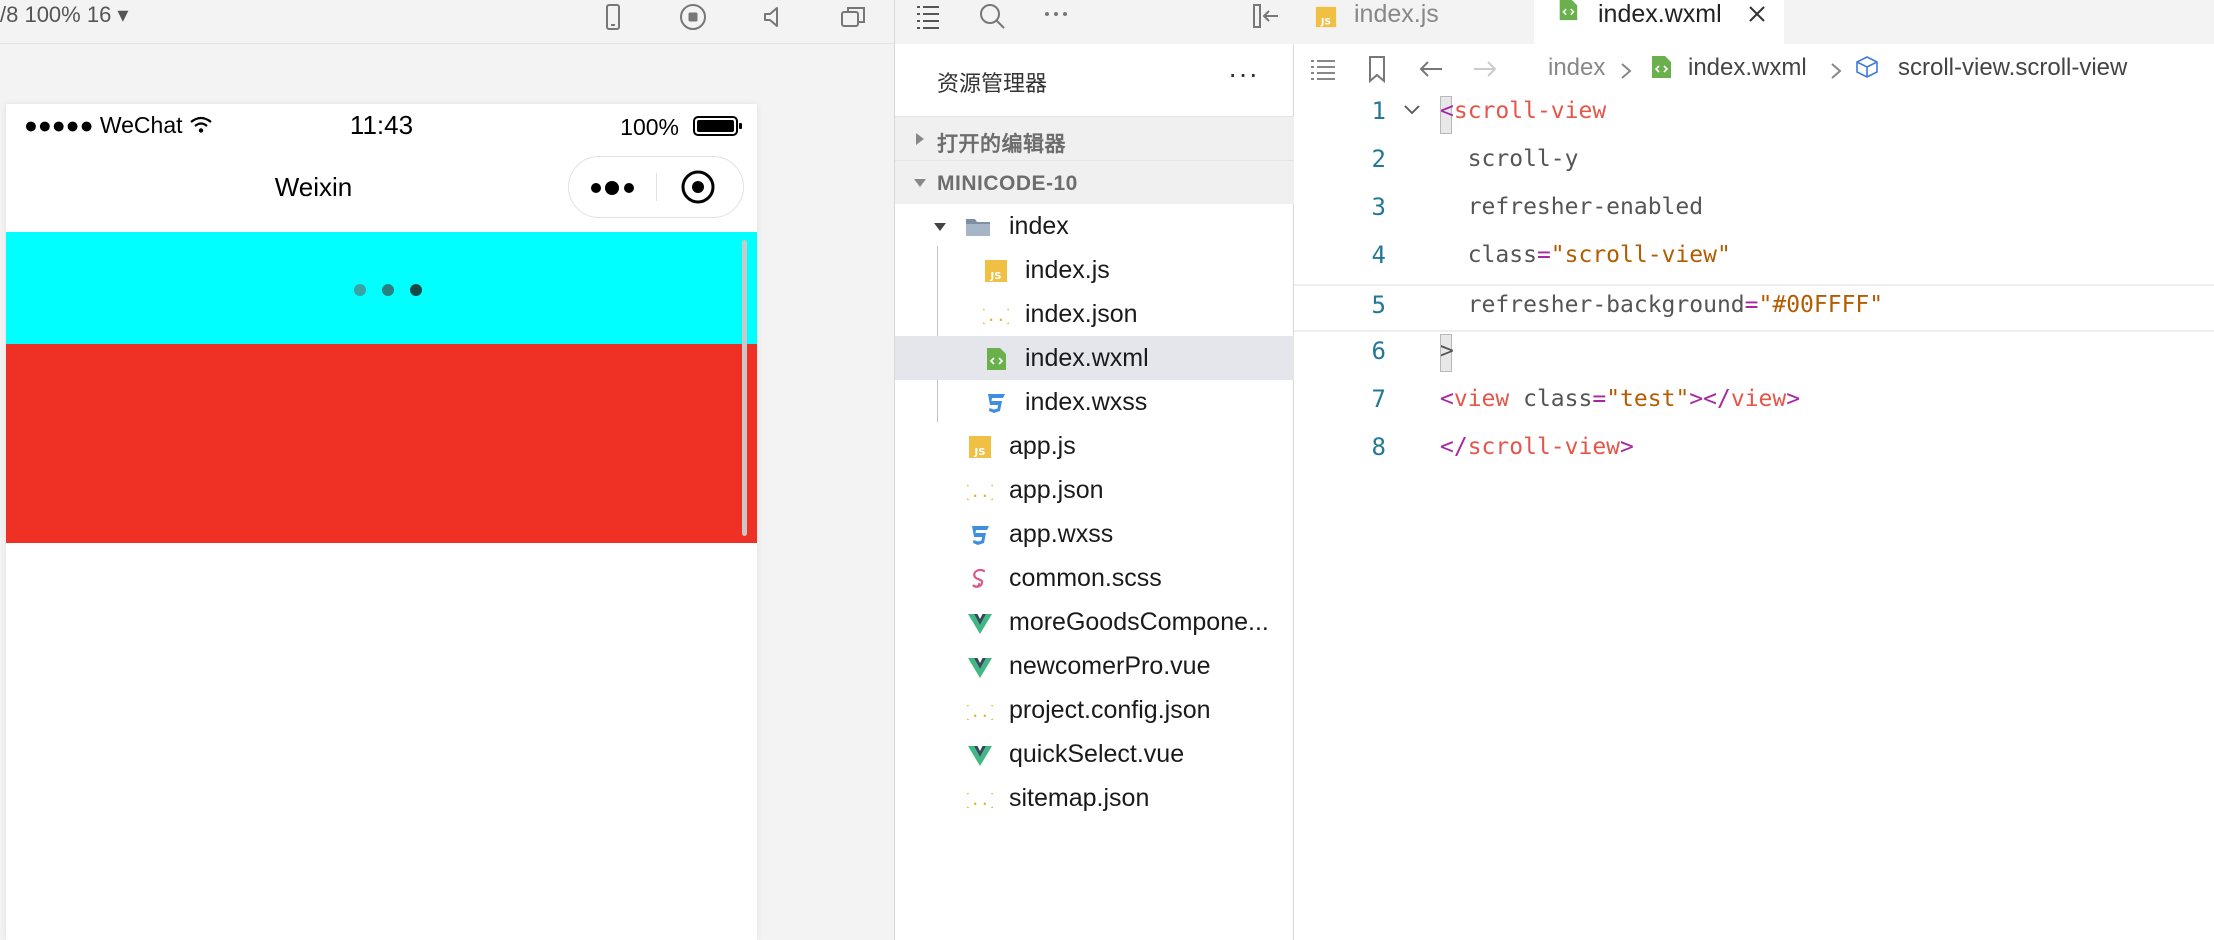 The width and height of the screenshot is (2214, 940). I want to click on breadcrumb: index index.wxml scroll-view.scroll-view, so click(1754, 68).